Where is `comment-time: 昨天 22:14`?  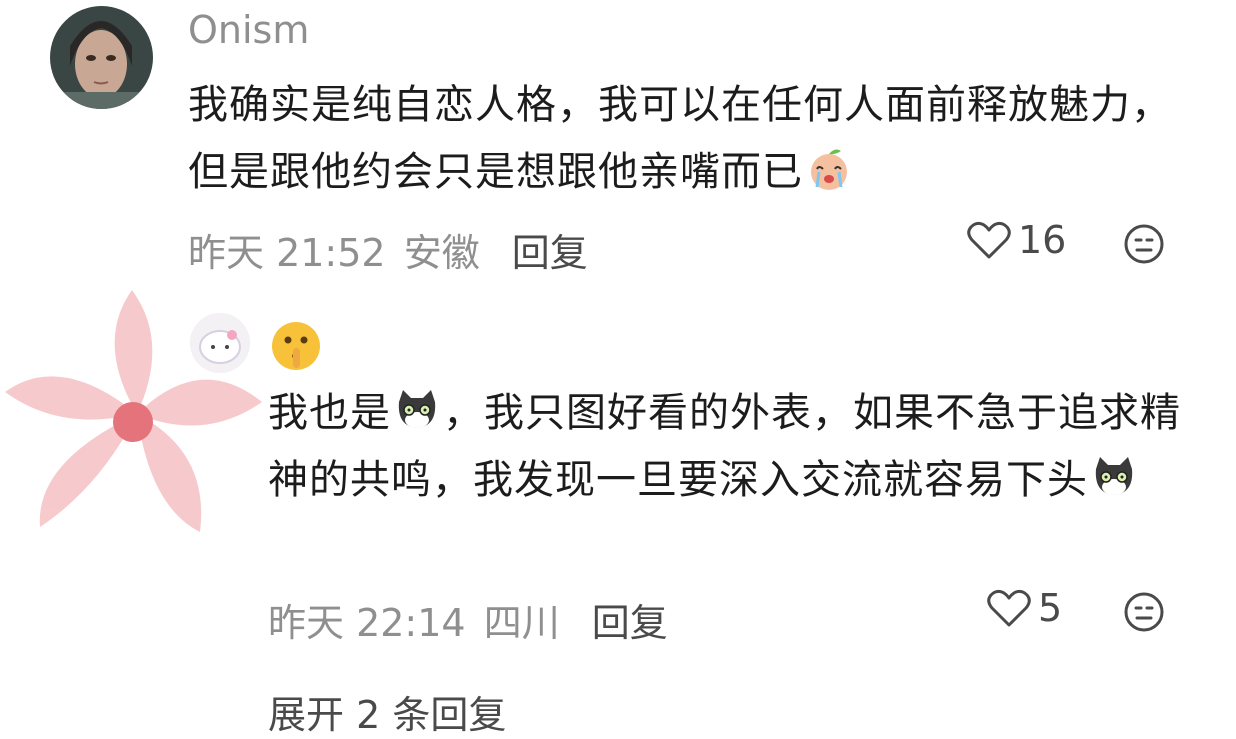 comment-time: 昨天 22:14 is located at coordinates (367, 623).